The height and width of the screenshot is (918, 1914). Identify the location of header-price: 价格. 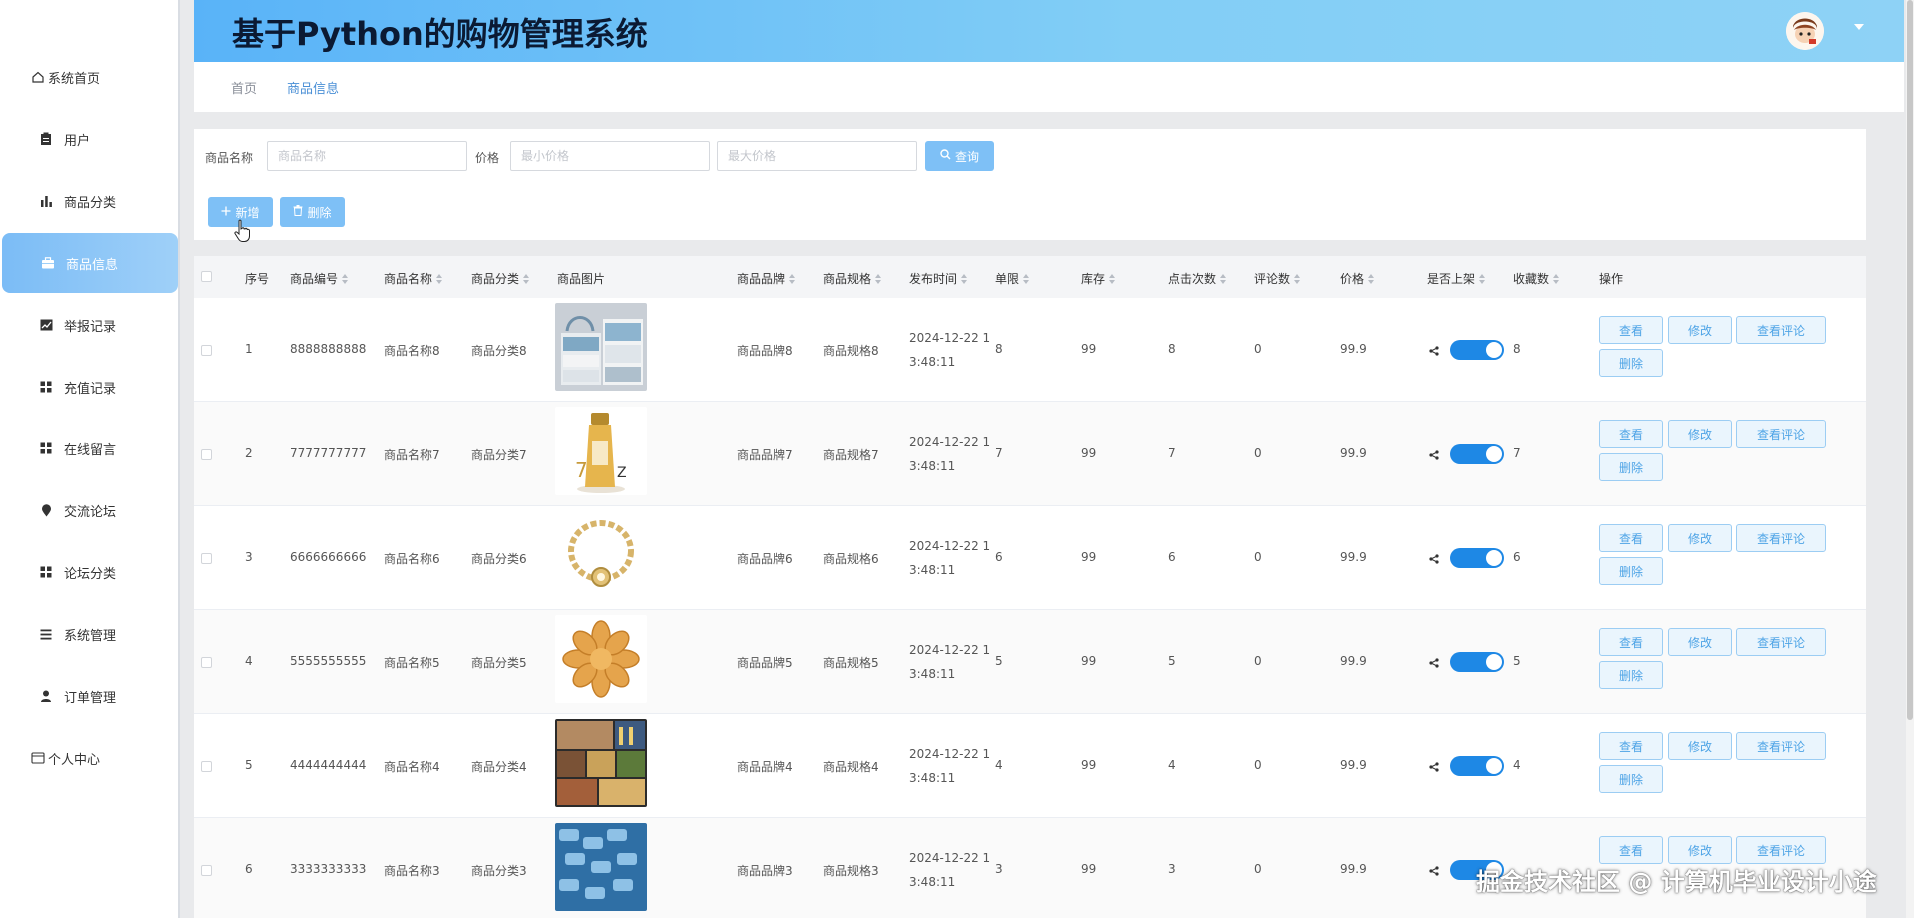
(1357, 278).